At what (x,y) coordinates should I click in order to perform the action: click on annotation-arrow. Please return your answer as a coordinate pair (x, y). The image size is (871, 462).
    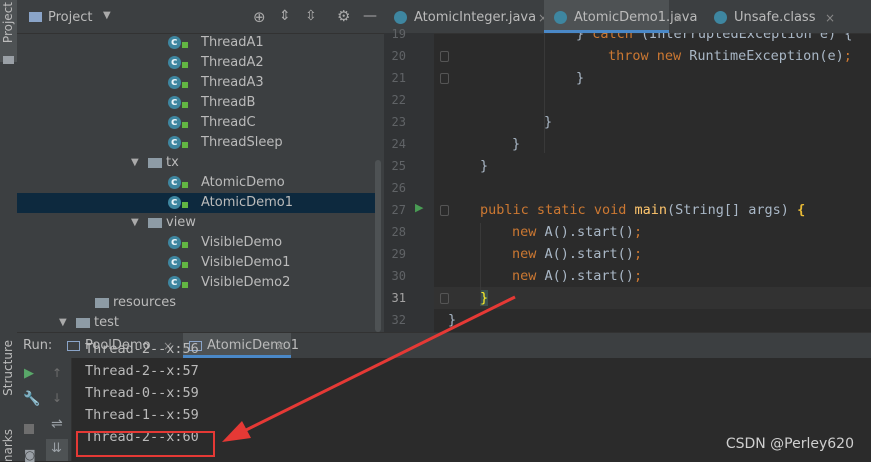
    Looking at the image, I should click on (369, 368).